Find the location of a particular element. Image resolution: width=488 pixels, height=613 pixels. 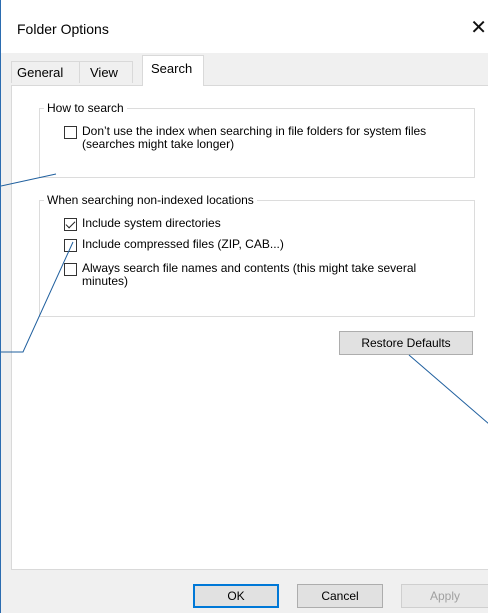

apply-button: Apply is located at coordinates (444, 596).